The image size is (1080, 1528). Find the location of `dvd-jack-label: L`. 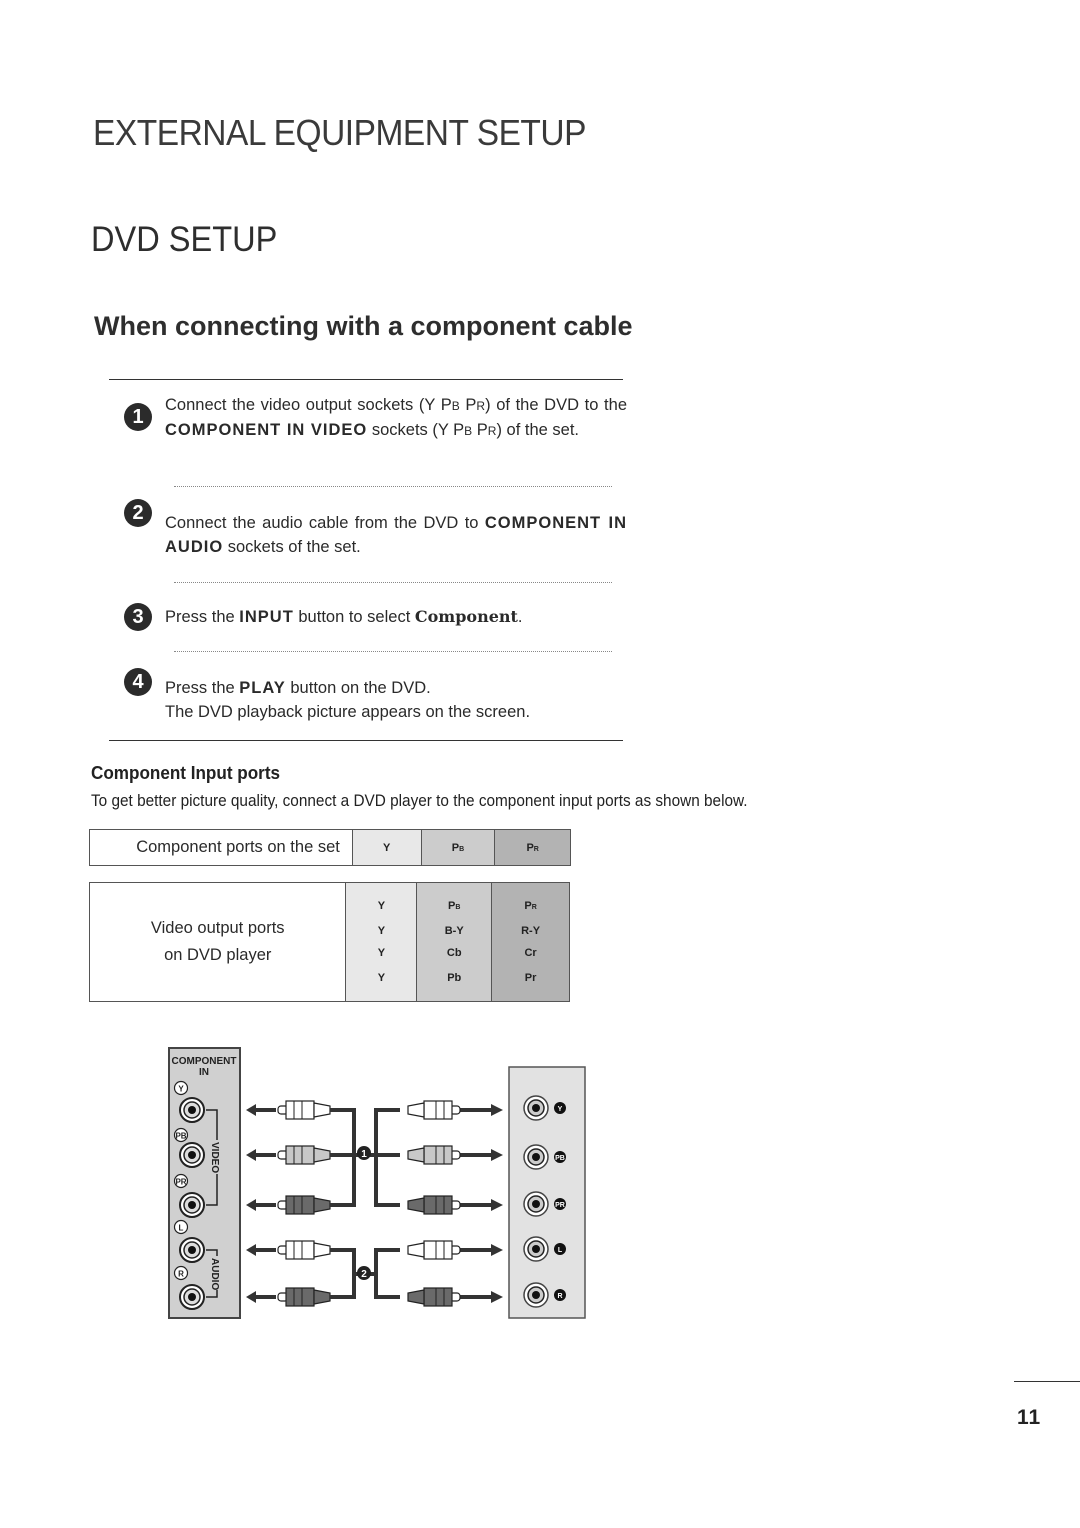

dvd-jack-label: L is located at coordinates (560, 1249).